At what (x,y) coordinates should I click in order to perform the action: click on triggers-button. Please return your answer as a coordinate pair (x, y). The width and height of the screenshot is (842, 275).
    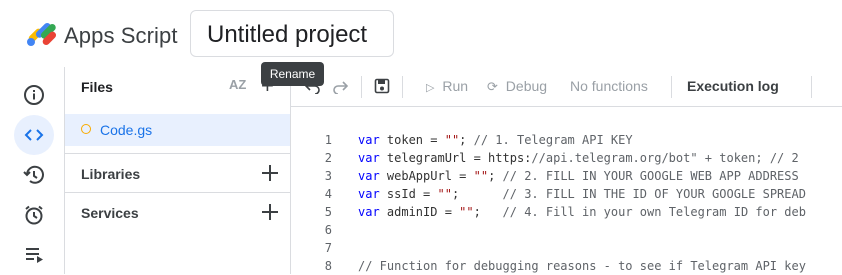
    Looking at the image, I should click on (34, 215).